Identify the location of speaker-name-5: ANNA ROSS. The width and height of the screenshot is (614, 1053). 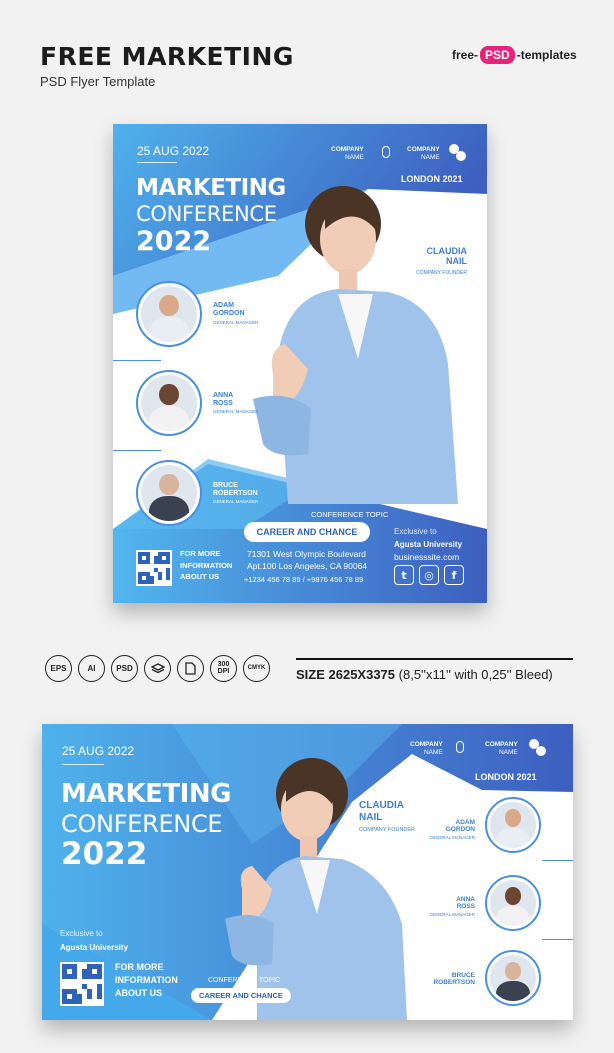
(465, 903).